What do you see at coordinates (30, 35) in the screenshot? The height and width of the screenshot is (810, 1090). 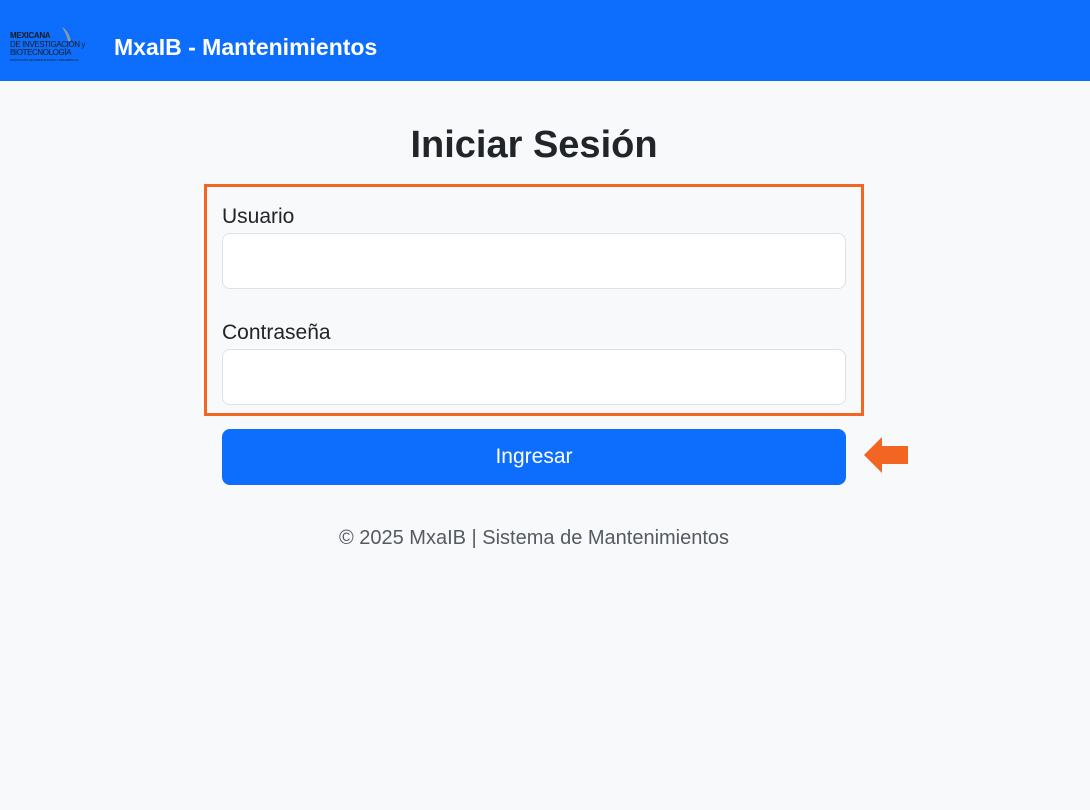 I see `logo-line-1: MEXICANA` at bounding box center [30, 35].